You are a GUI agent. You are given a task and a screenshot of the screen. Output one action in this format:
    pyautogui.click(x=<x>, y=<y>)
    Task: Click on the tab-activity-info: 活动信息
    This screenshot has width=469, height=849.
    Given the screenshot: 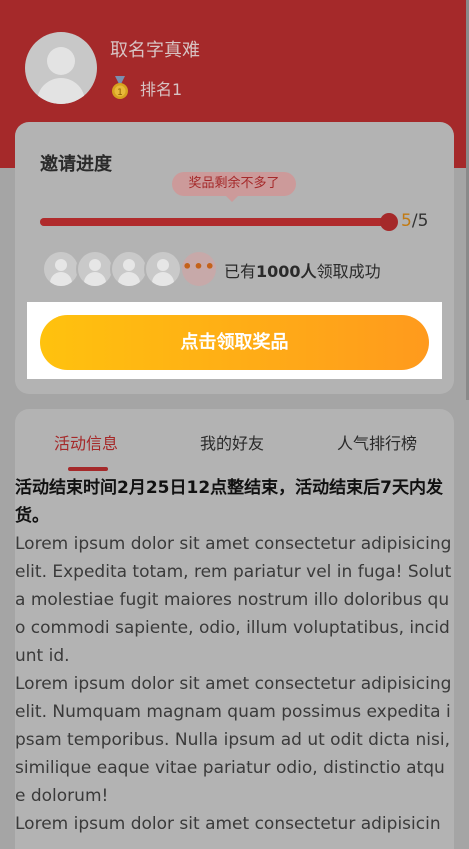 What is the action you would take?
    pyautogui.click(x=86, y=442)
    